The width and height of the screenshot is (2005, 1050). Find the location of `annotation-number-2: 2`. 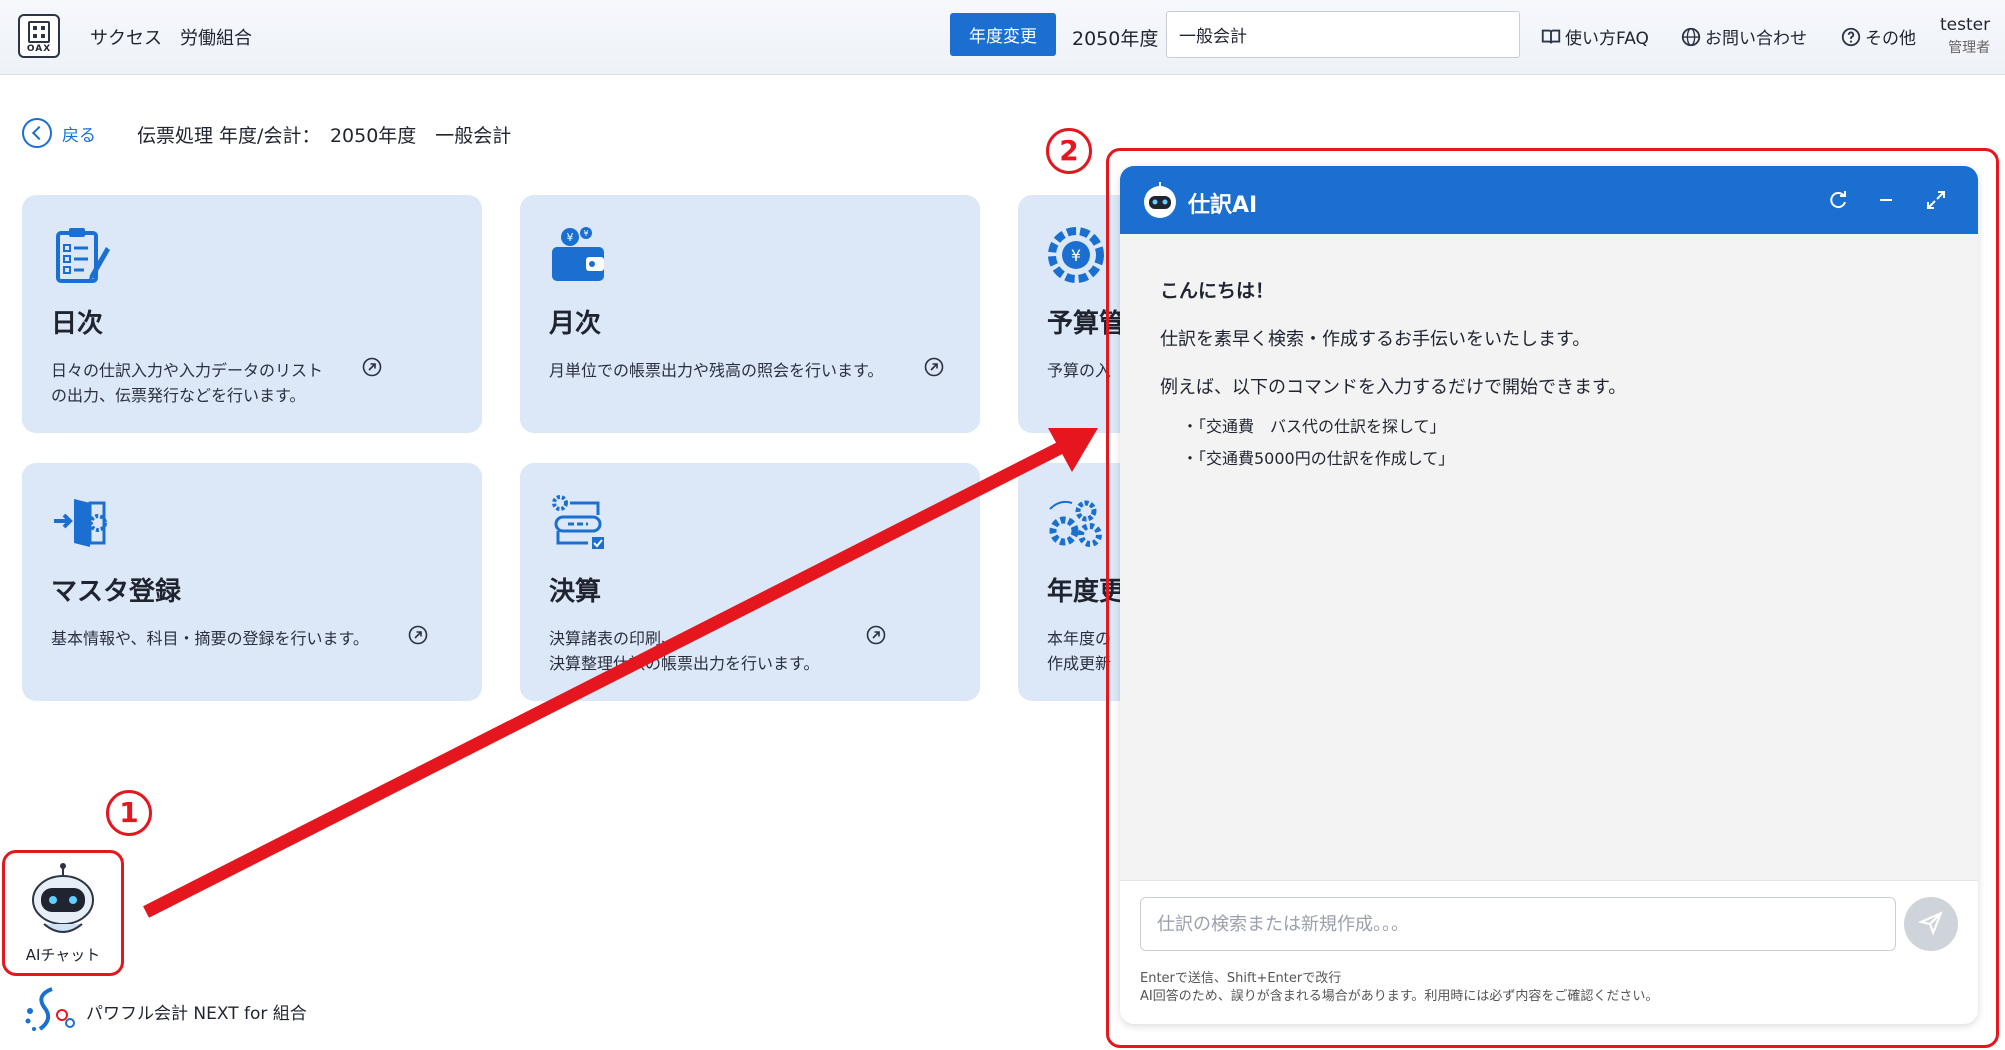

annotation-number-2: 2 is located at coordinates (1069, 151).